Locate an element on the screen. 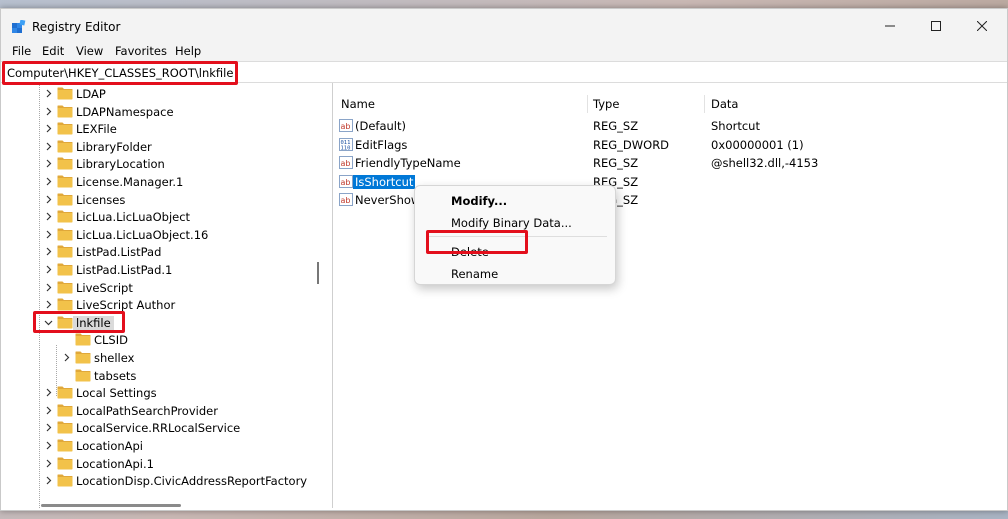 The image size is (1008, 519). address-path: Computer\HKEY_CLASSES_ROOT\lnkfile is located at coordinates (120, 73).